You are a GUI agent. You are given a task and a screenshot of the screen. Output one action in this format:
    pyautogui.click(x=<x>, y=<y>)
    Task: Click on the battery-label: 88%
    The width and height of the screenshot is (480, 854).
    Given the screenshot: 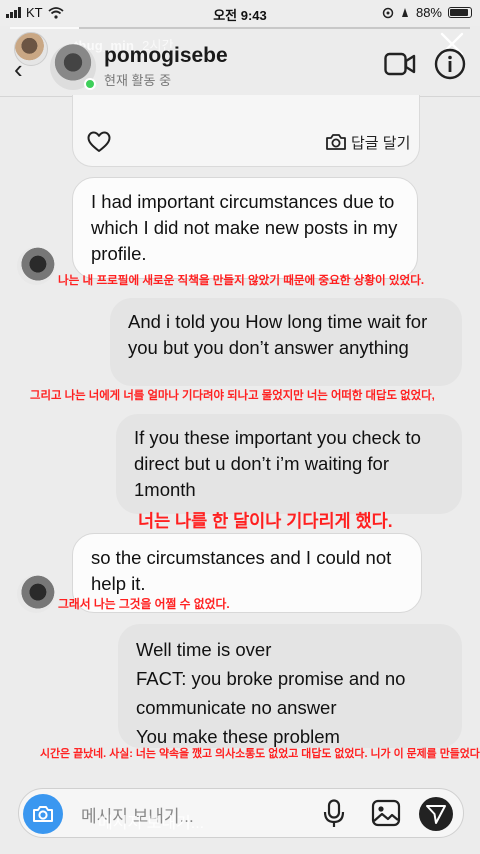 What is the action you would take?
    pyautogui.click(x=428, y=12)
    